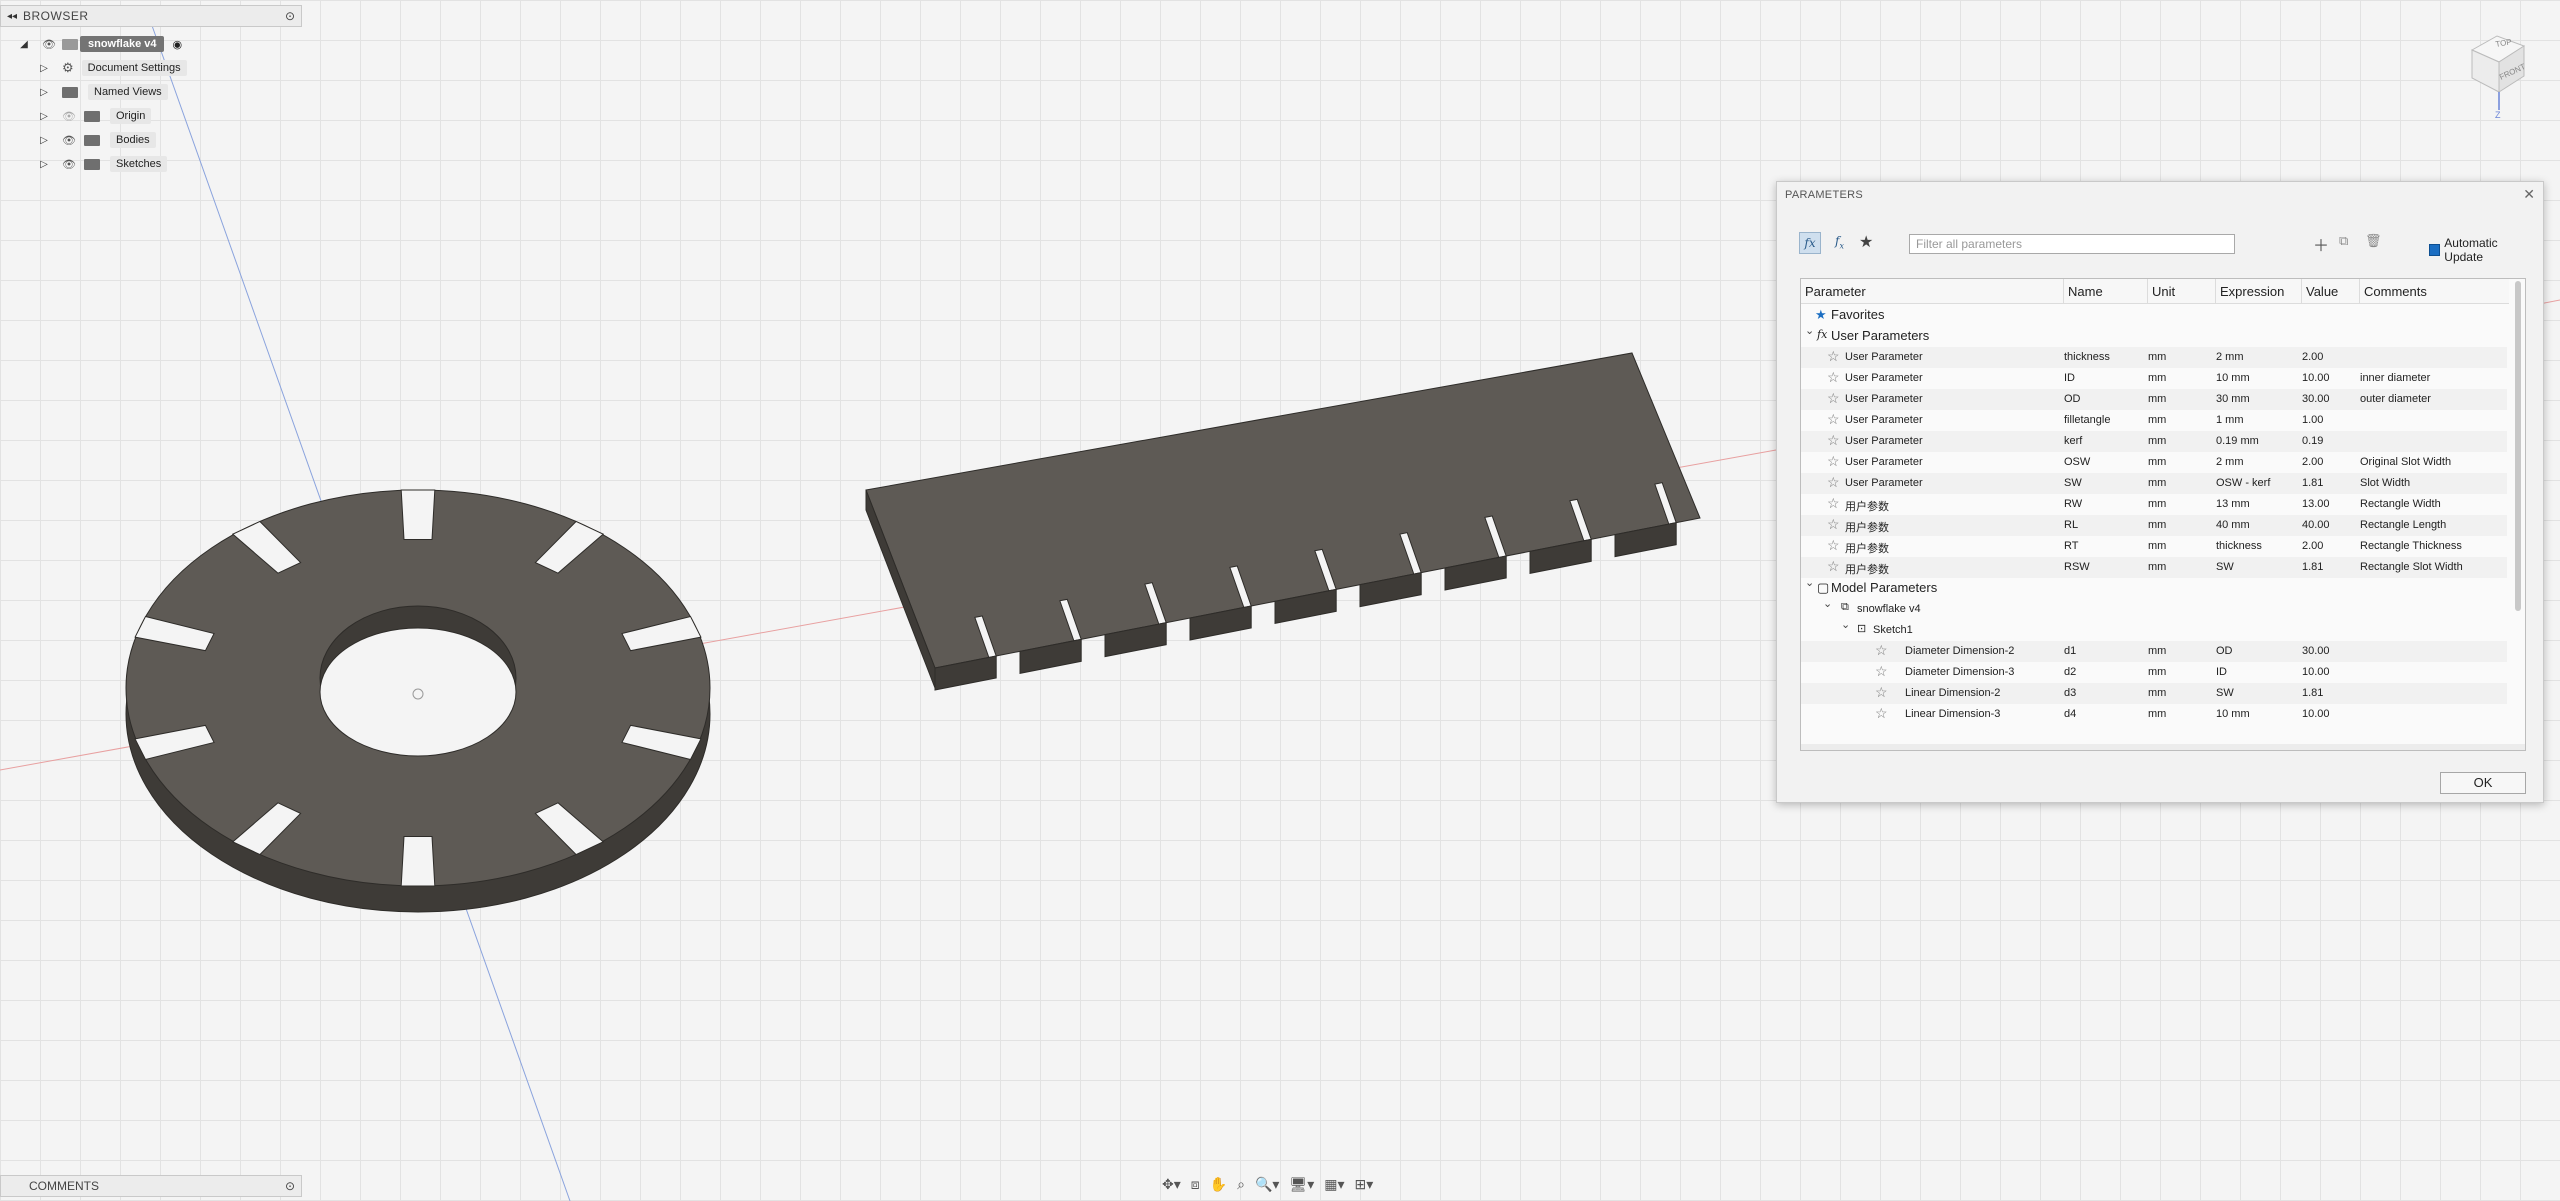 The height and width of the screenshot is (1201, 2560). Describe the element at coordinates (1866, 242) in the screenshot. I see `favorite-star-icon: ★` at that location.